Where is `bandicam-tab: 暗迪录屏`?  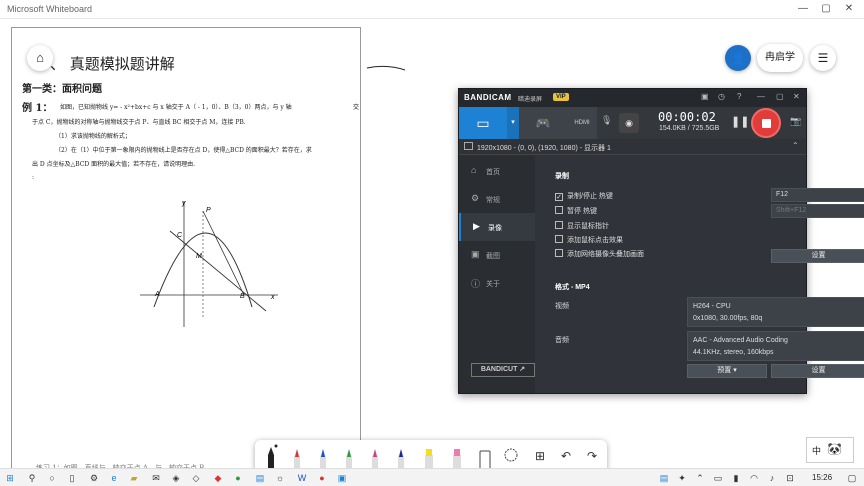
bandicam-tab: 暗迪录屏 is located at coordinates (530, 98).